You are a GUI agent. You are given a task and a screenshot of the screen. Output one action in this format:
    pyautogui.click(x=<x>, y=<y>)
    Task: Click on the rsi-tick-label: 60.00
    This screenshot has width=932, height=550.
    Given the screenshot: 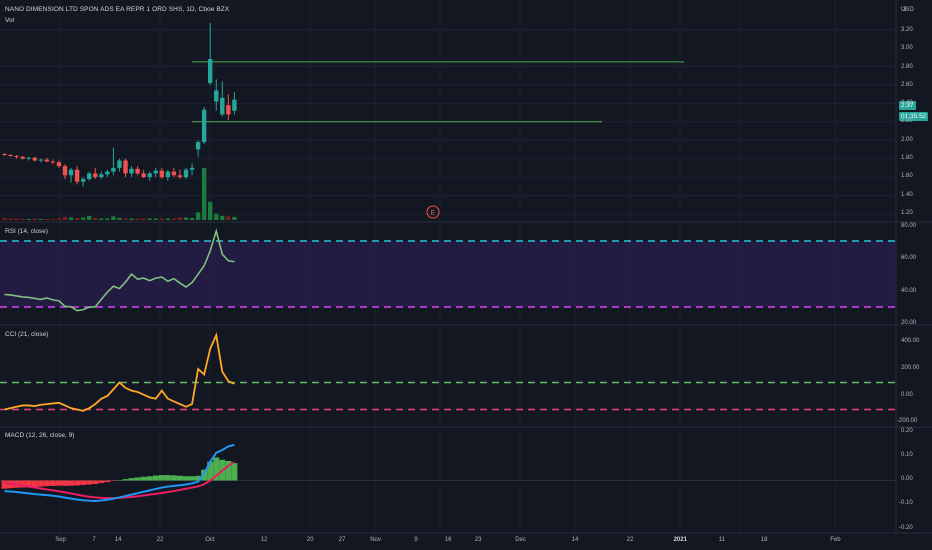 What is the action you would take?
    pyautogui.click(x=909, y=258)
    